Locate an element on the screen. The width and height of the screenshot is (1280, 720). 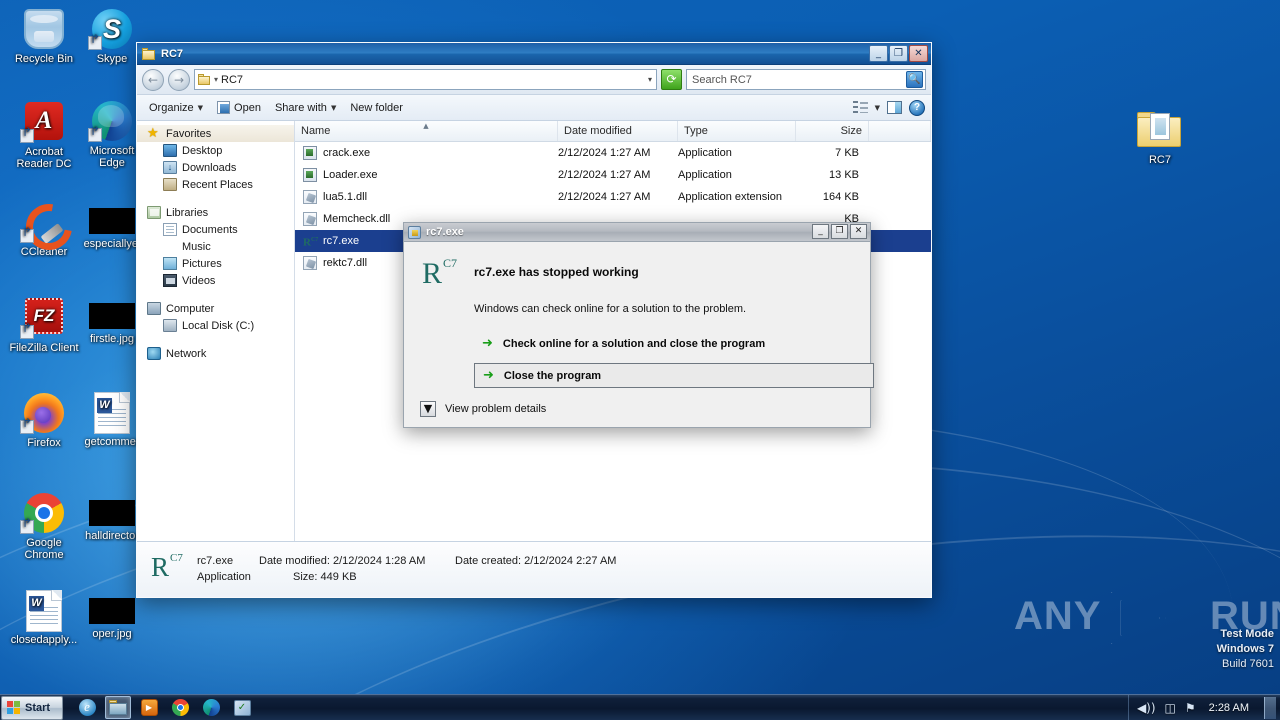
details-file-type: Application is located at coordinates (224, 576).